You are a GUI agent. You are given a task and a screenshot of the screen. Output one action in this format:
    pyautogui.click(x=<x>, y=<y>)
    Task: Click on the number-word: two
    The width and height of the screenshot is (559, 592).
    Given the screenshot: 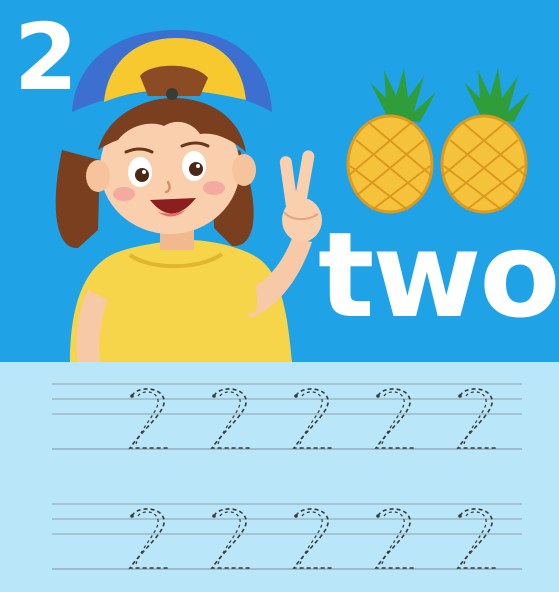 What is the action you would take?
    pyautogui.click(x=438, y=275)
    